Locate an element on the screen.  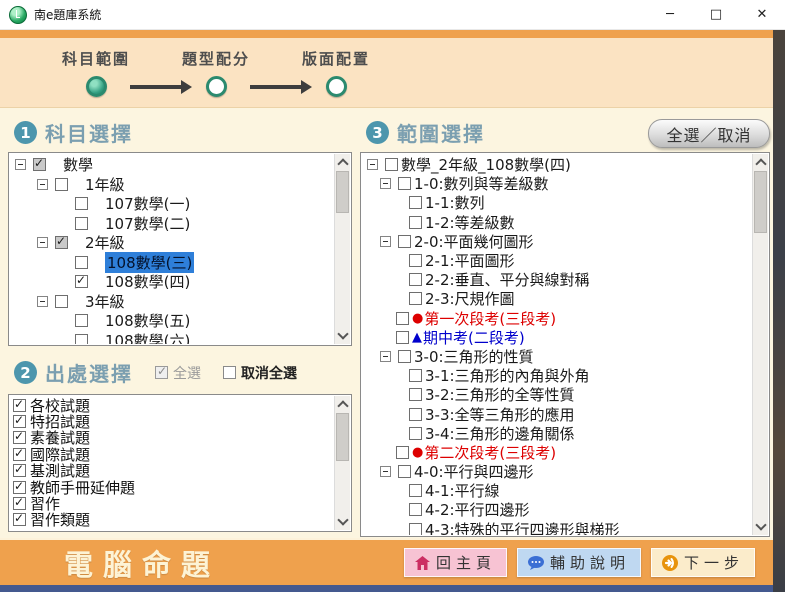
tree-item: 1年級 is located at coordinates (172, 185).